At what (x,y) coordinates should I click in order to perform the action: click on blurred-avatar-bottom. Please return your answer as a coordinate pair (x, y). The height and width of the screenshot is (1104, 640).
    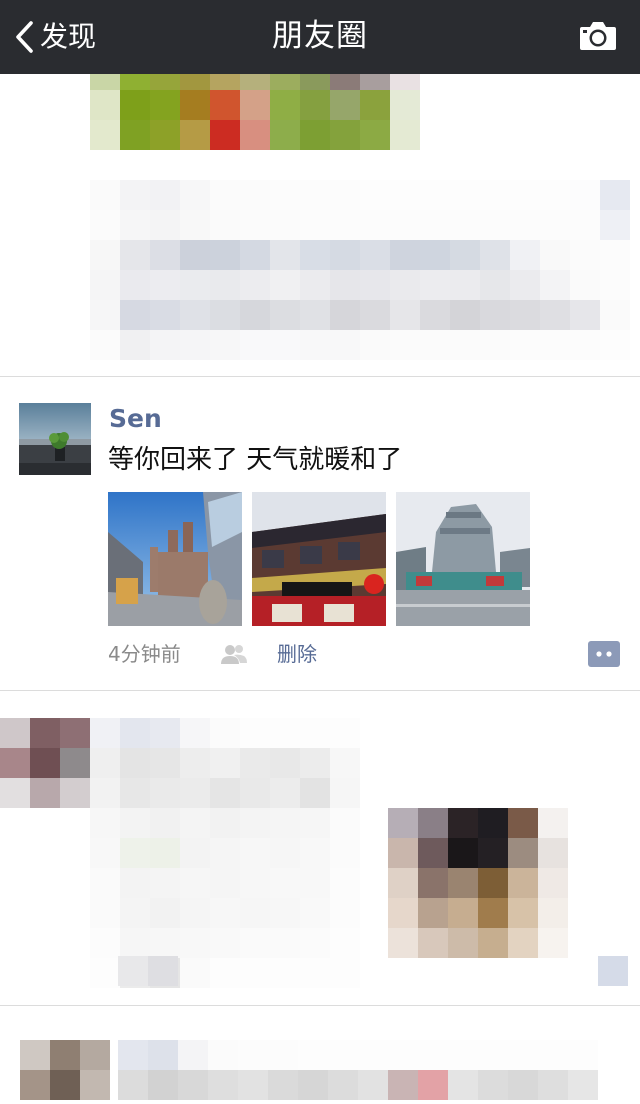
    Looking at the image, I should click on (65, 1070).